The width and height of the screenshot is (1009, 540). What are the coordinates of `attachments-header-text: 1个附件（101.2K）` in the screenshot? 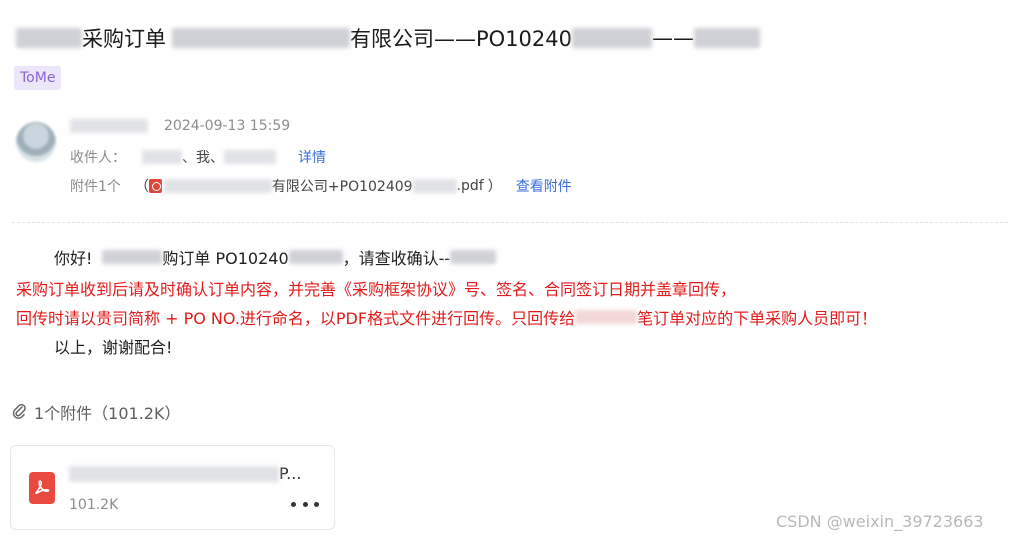 It's located at (107, 413).